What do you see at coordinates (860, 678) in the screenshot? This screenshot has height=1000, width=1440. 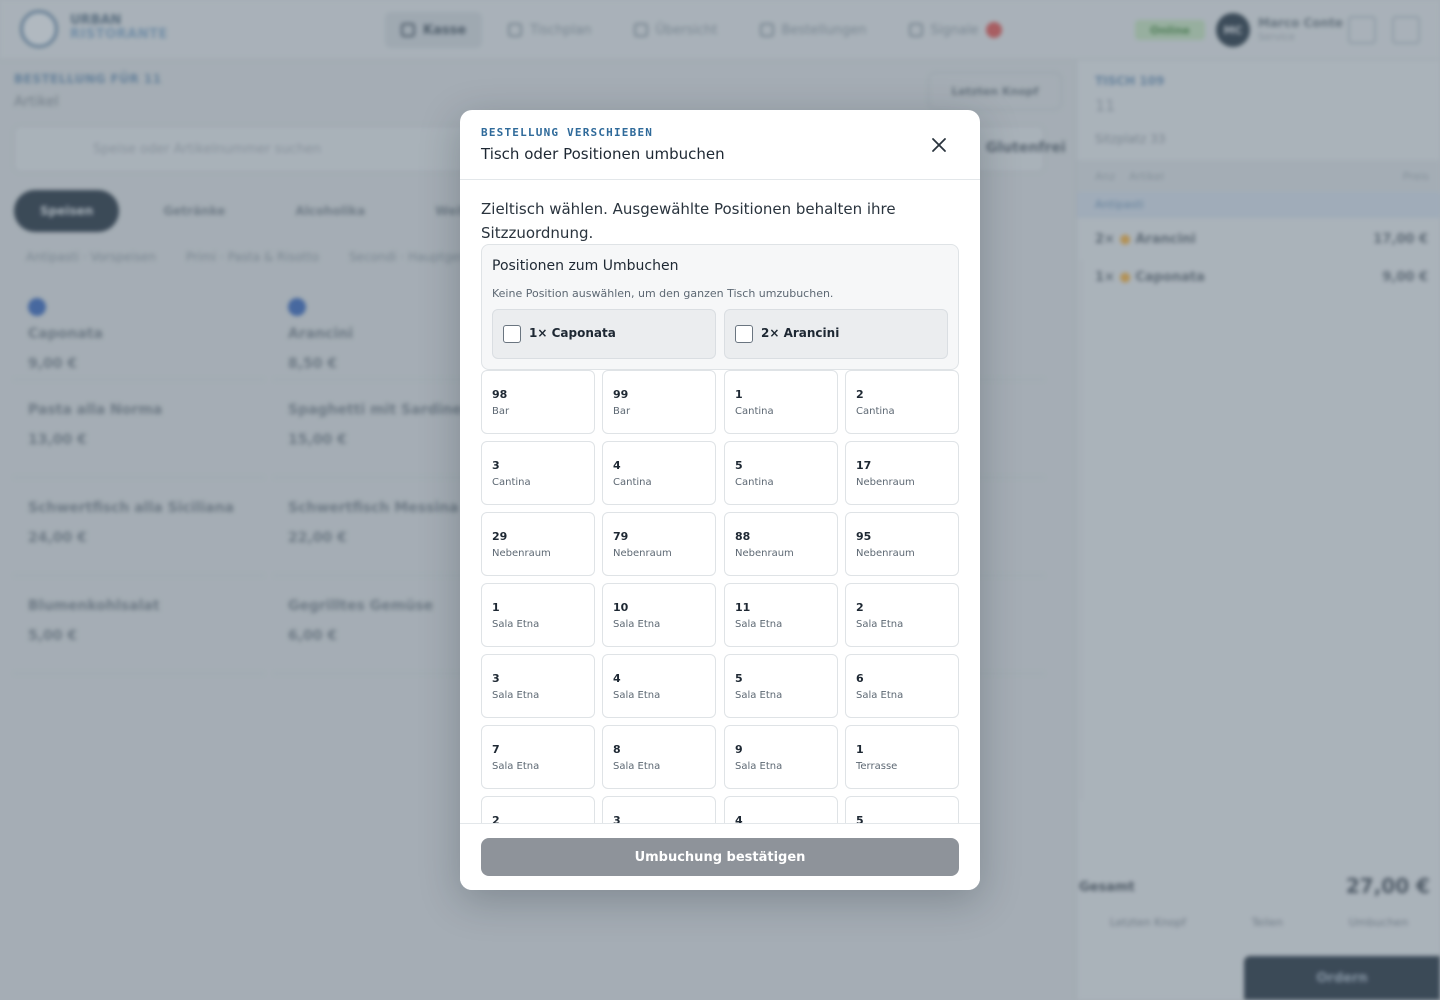 I see `table-number: 6` at bounding box center [860, 678].